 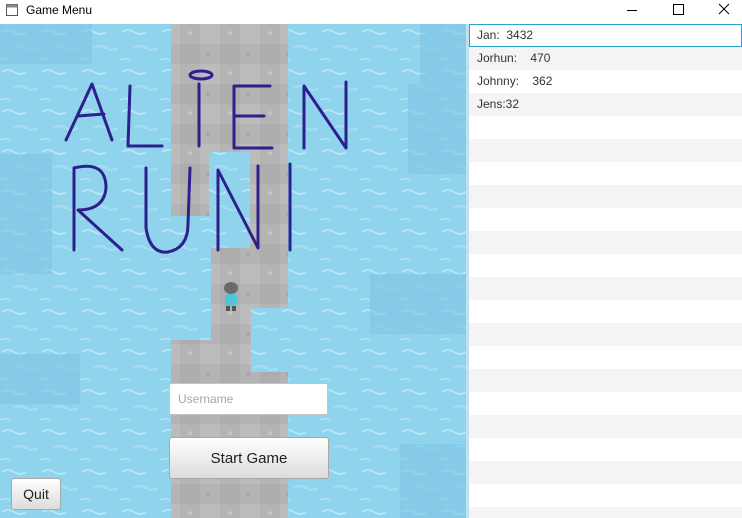 I want to click on close-icon, so click(x=724, y=9).